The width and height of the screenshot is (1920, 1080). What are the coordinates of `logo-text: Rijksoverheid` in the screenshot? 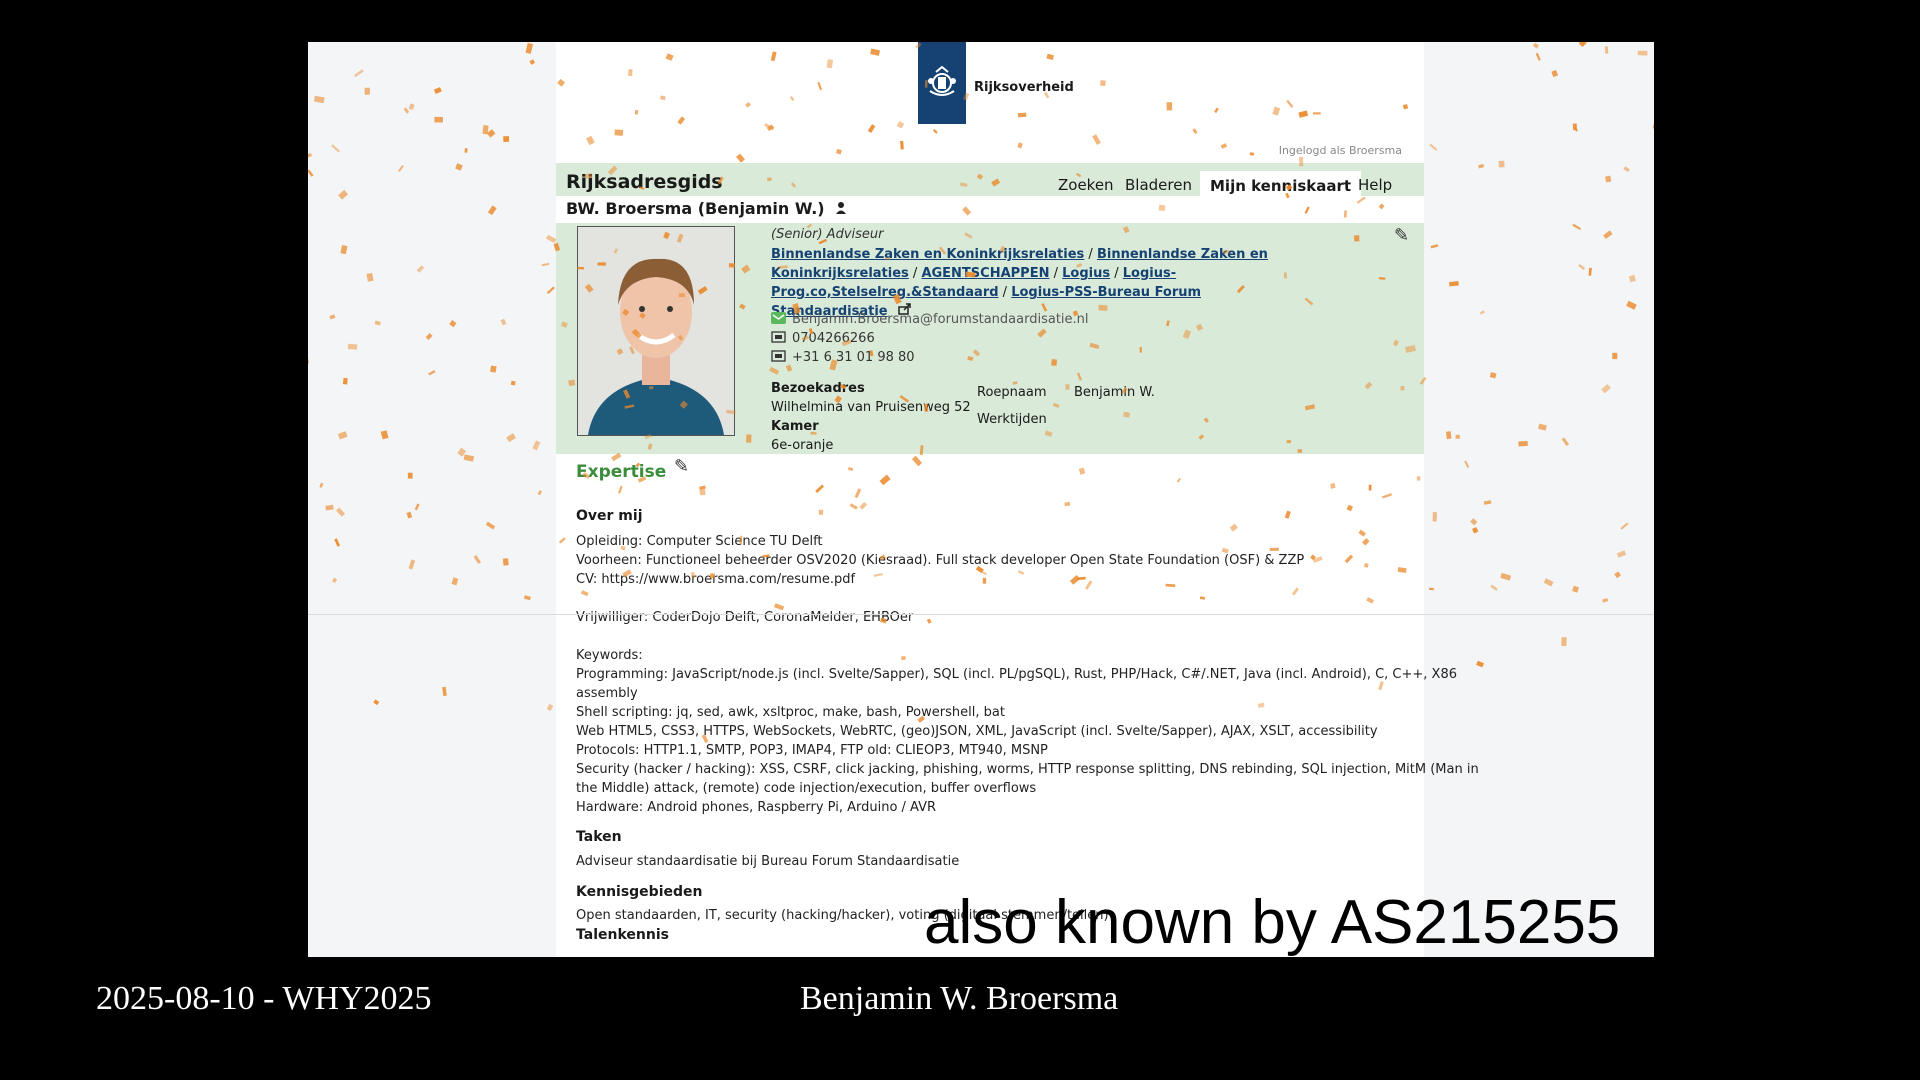 It's located at (1024, 87).